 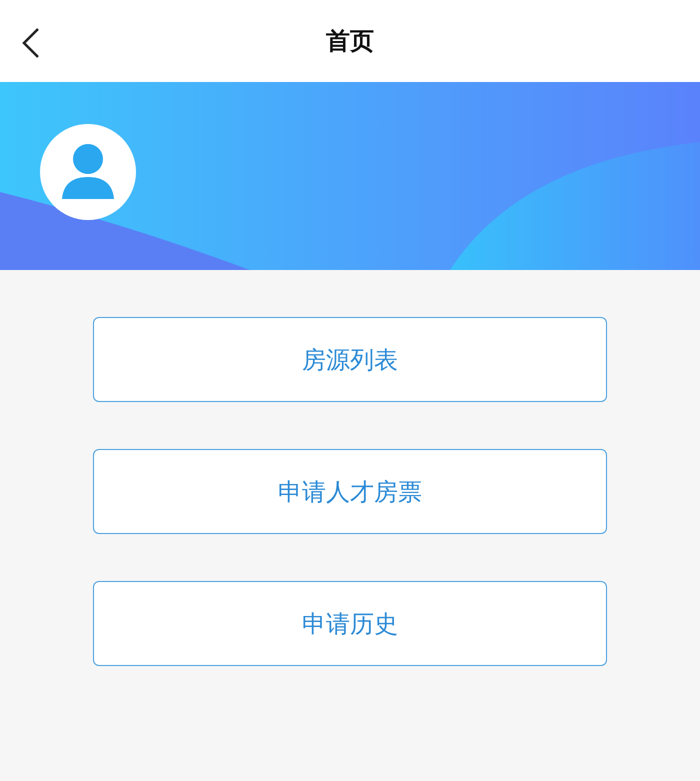 I want to click on menu-button: 申请人才房票, so click(x=350, y=491).